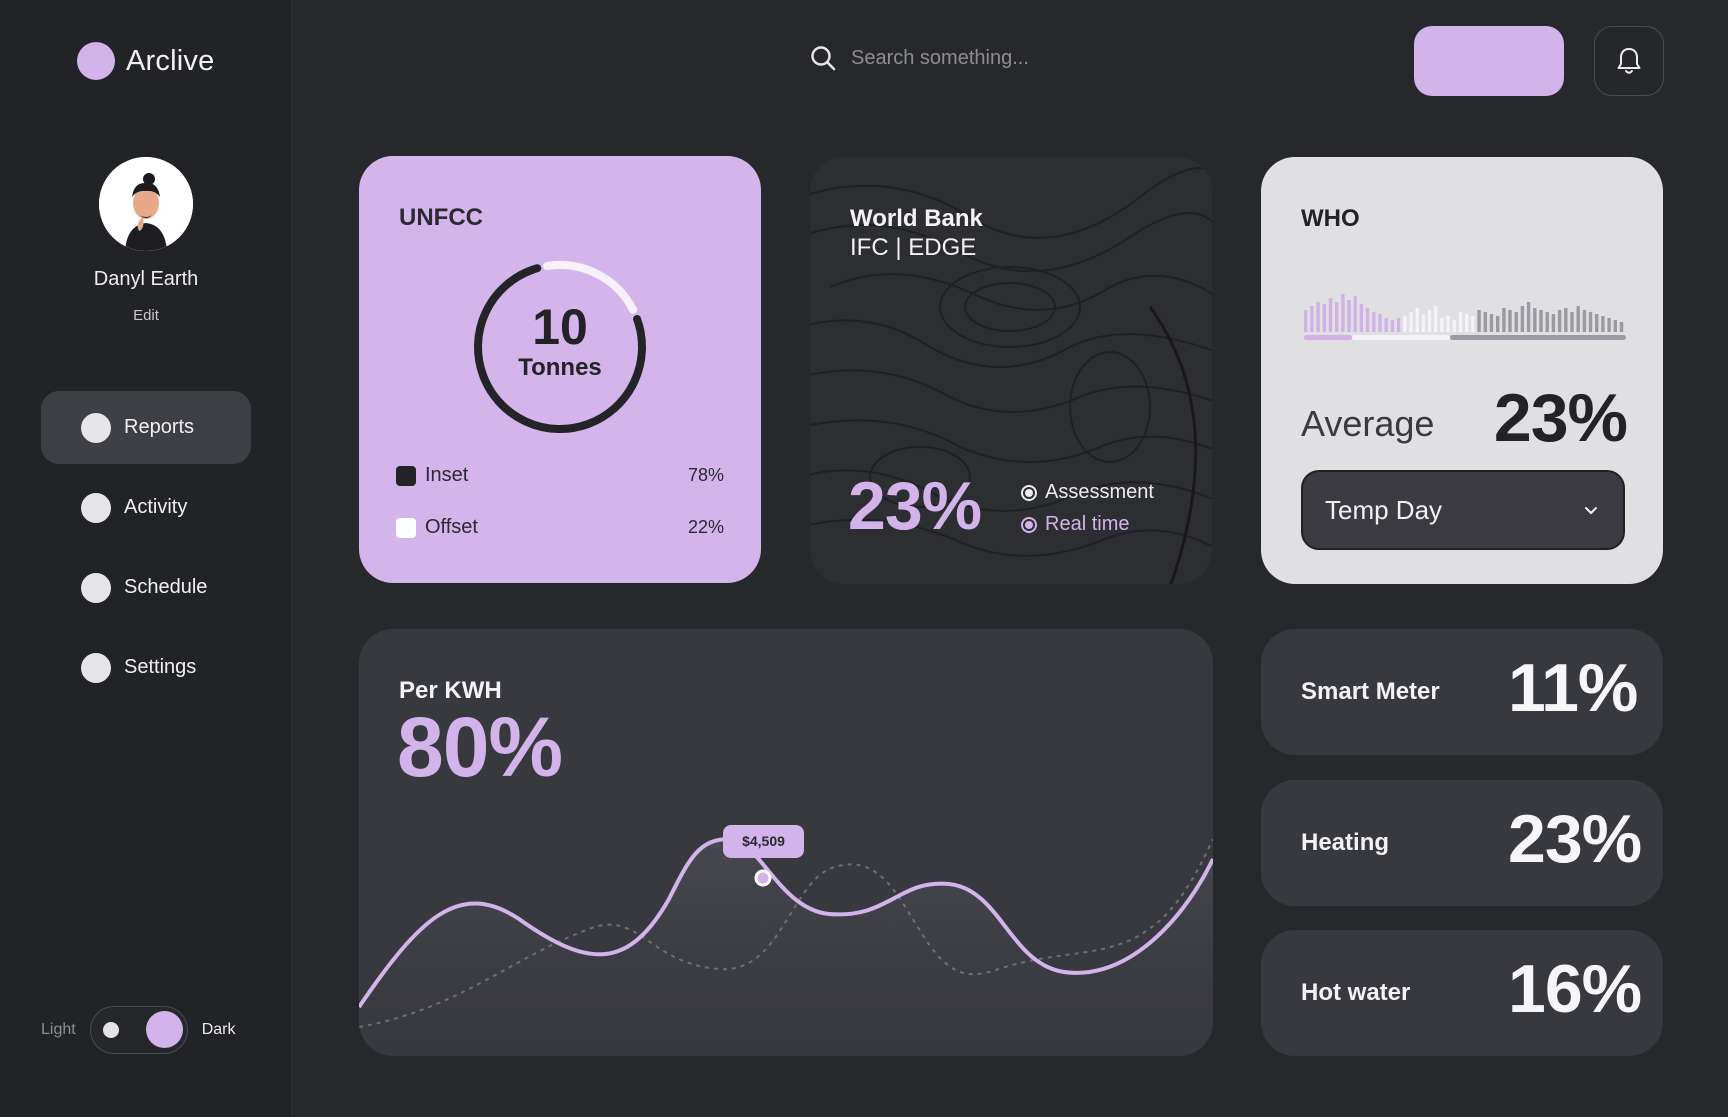 This screenshot has height=1117, width=1728. What do you see at coordinates (1370, 691) in the screenshot?
I see `stat-label: Smart Meter` at bounding box center [1370, 691].